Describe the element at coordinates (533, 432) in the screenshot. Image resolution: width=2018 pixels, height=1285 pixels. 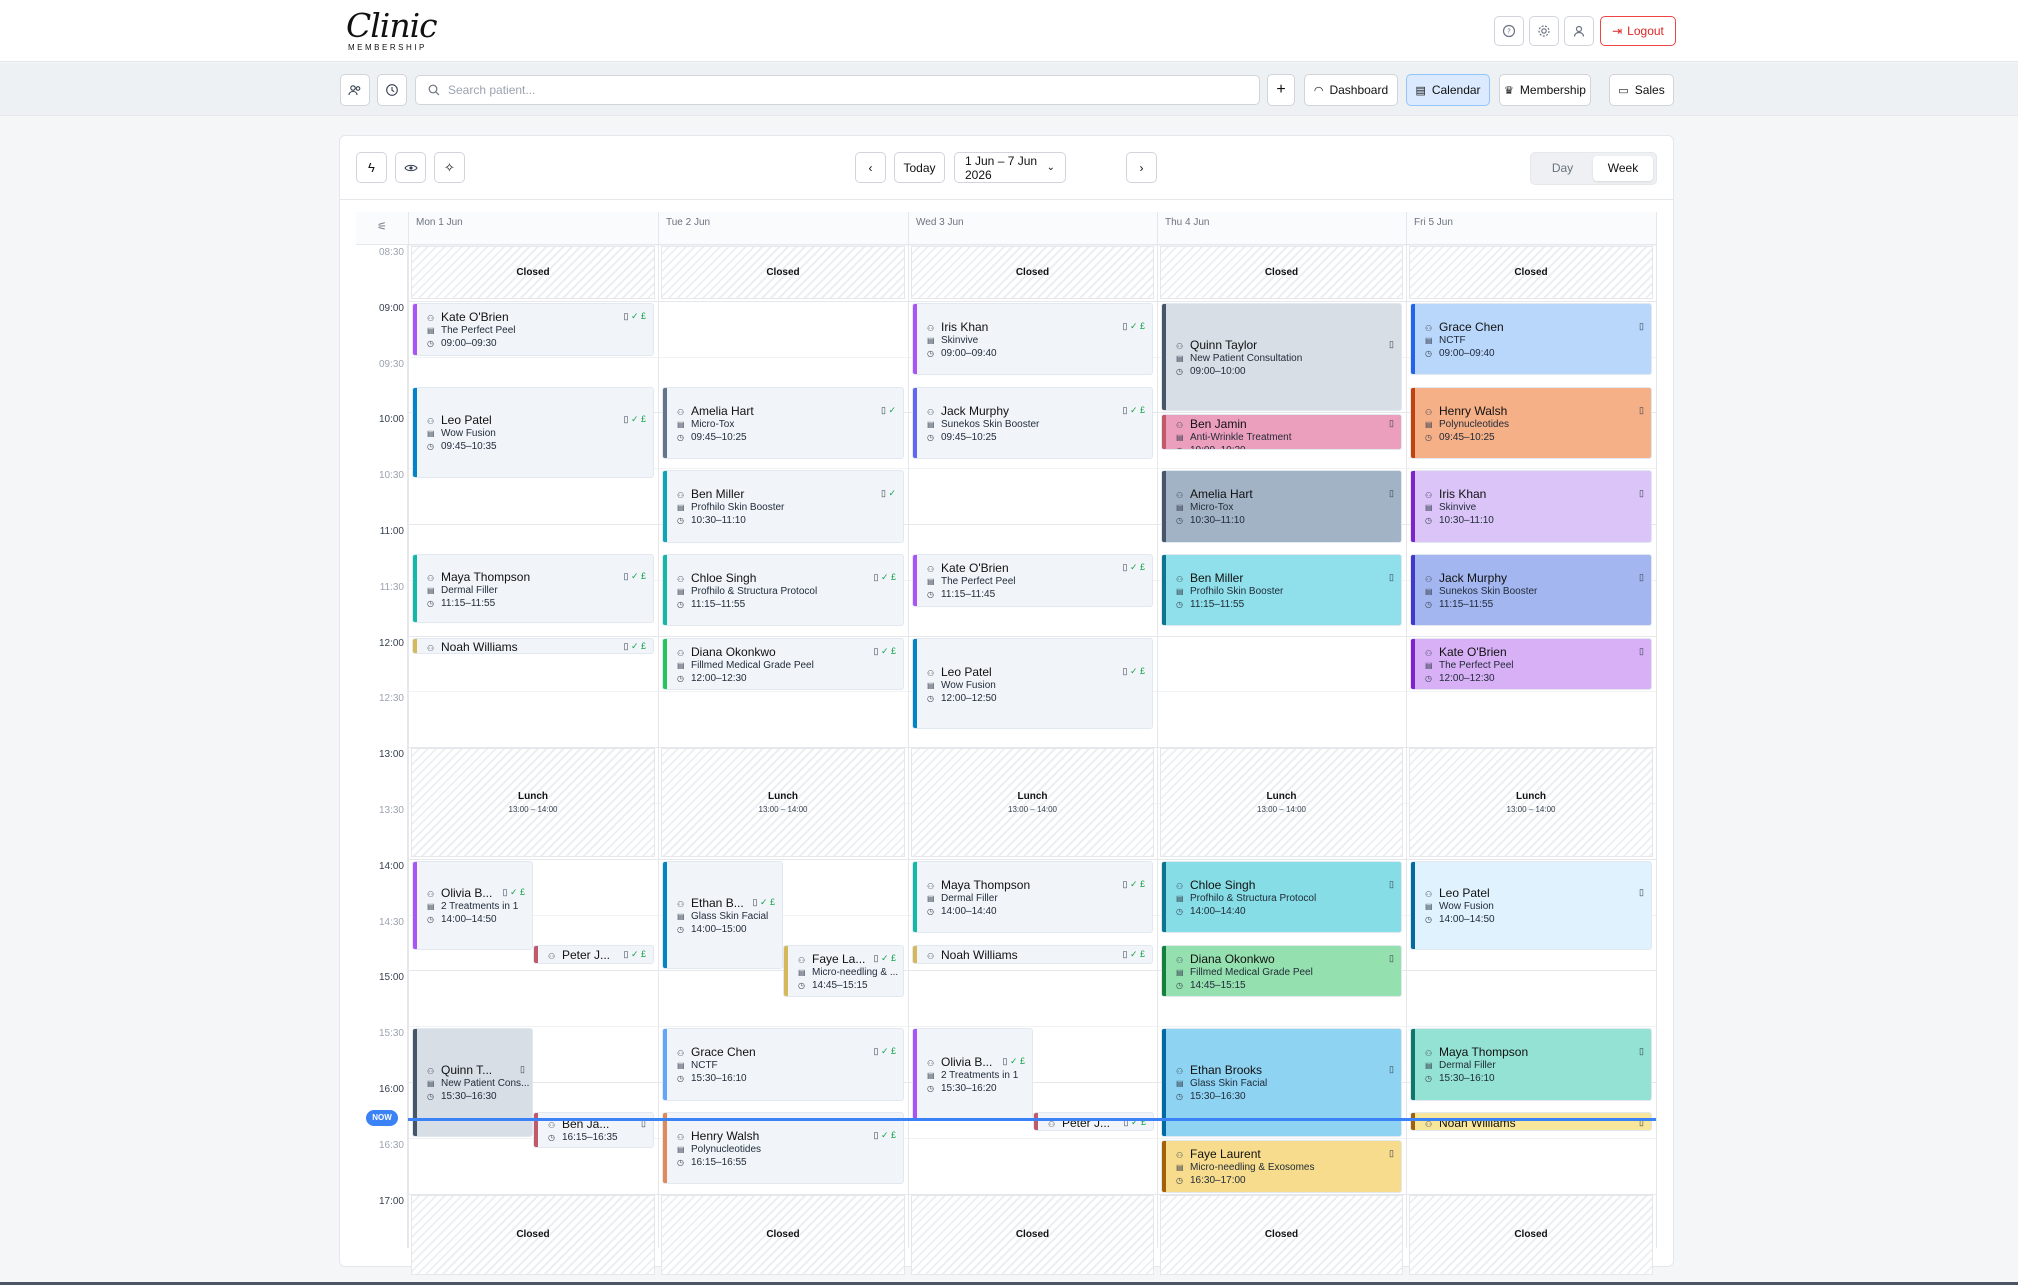
I see `appointment-card: ⚇ Leo Patel ▤ Wow Fusion ◷ 09:45–10:35 ▯ ✓ £` at that location.